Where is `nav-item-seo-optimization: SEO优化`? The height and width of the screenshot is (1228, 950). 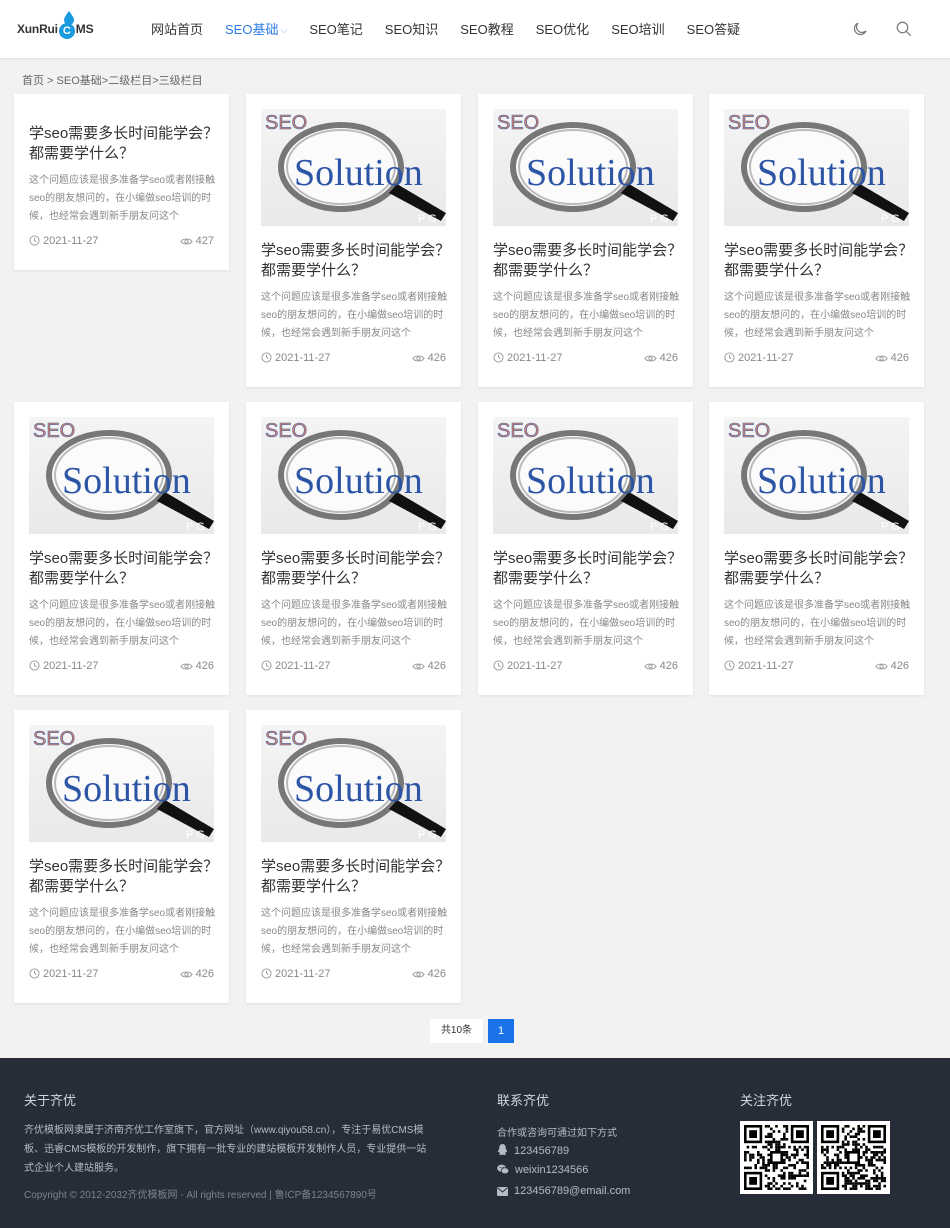
nav-item-seo-optimization: SEO优化 is located at coordinates (562, 29).